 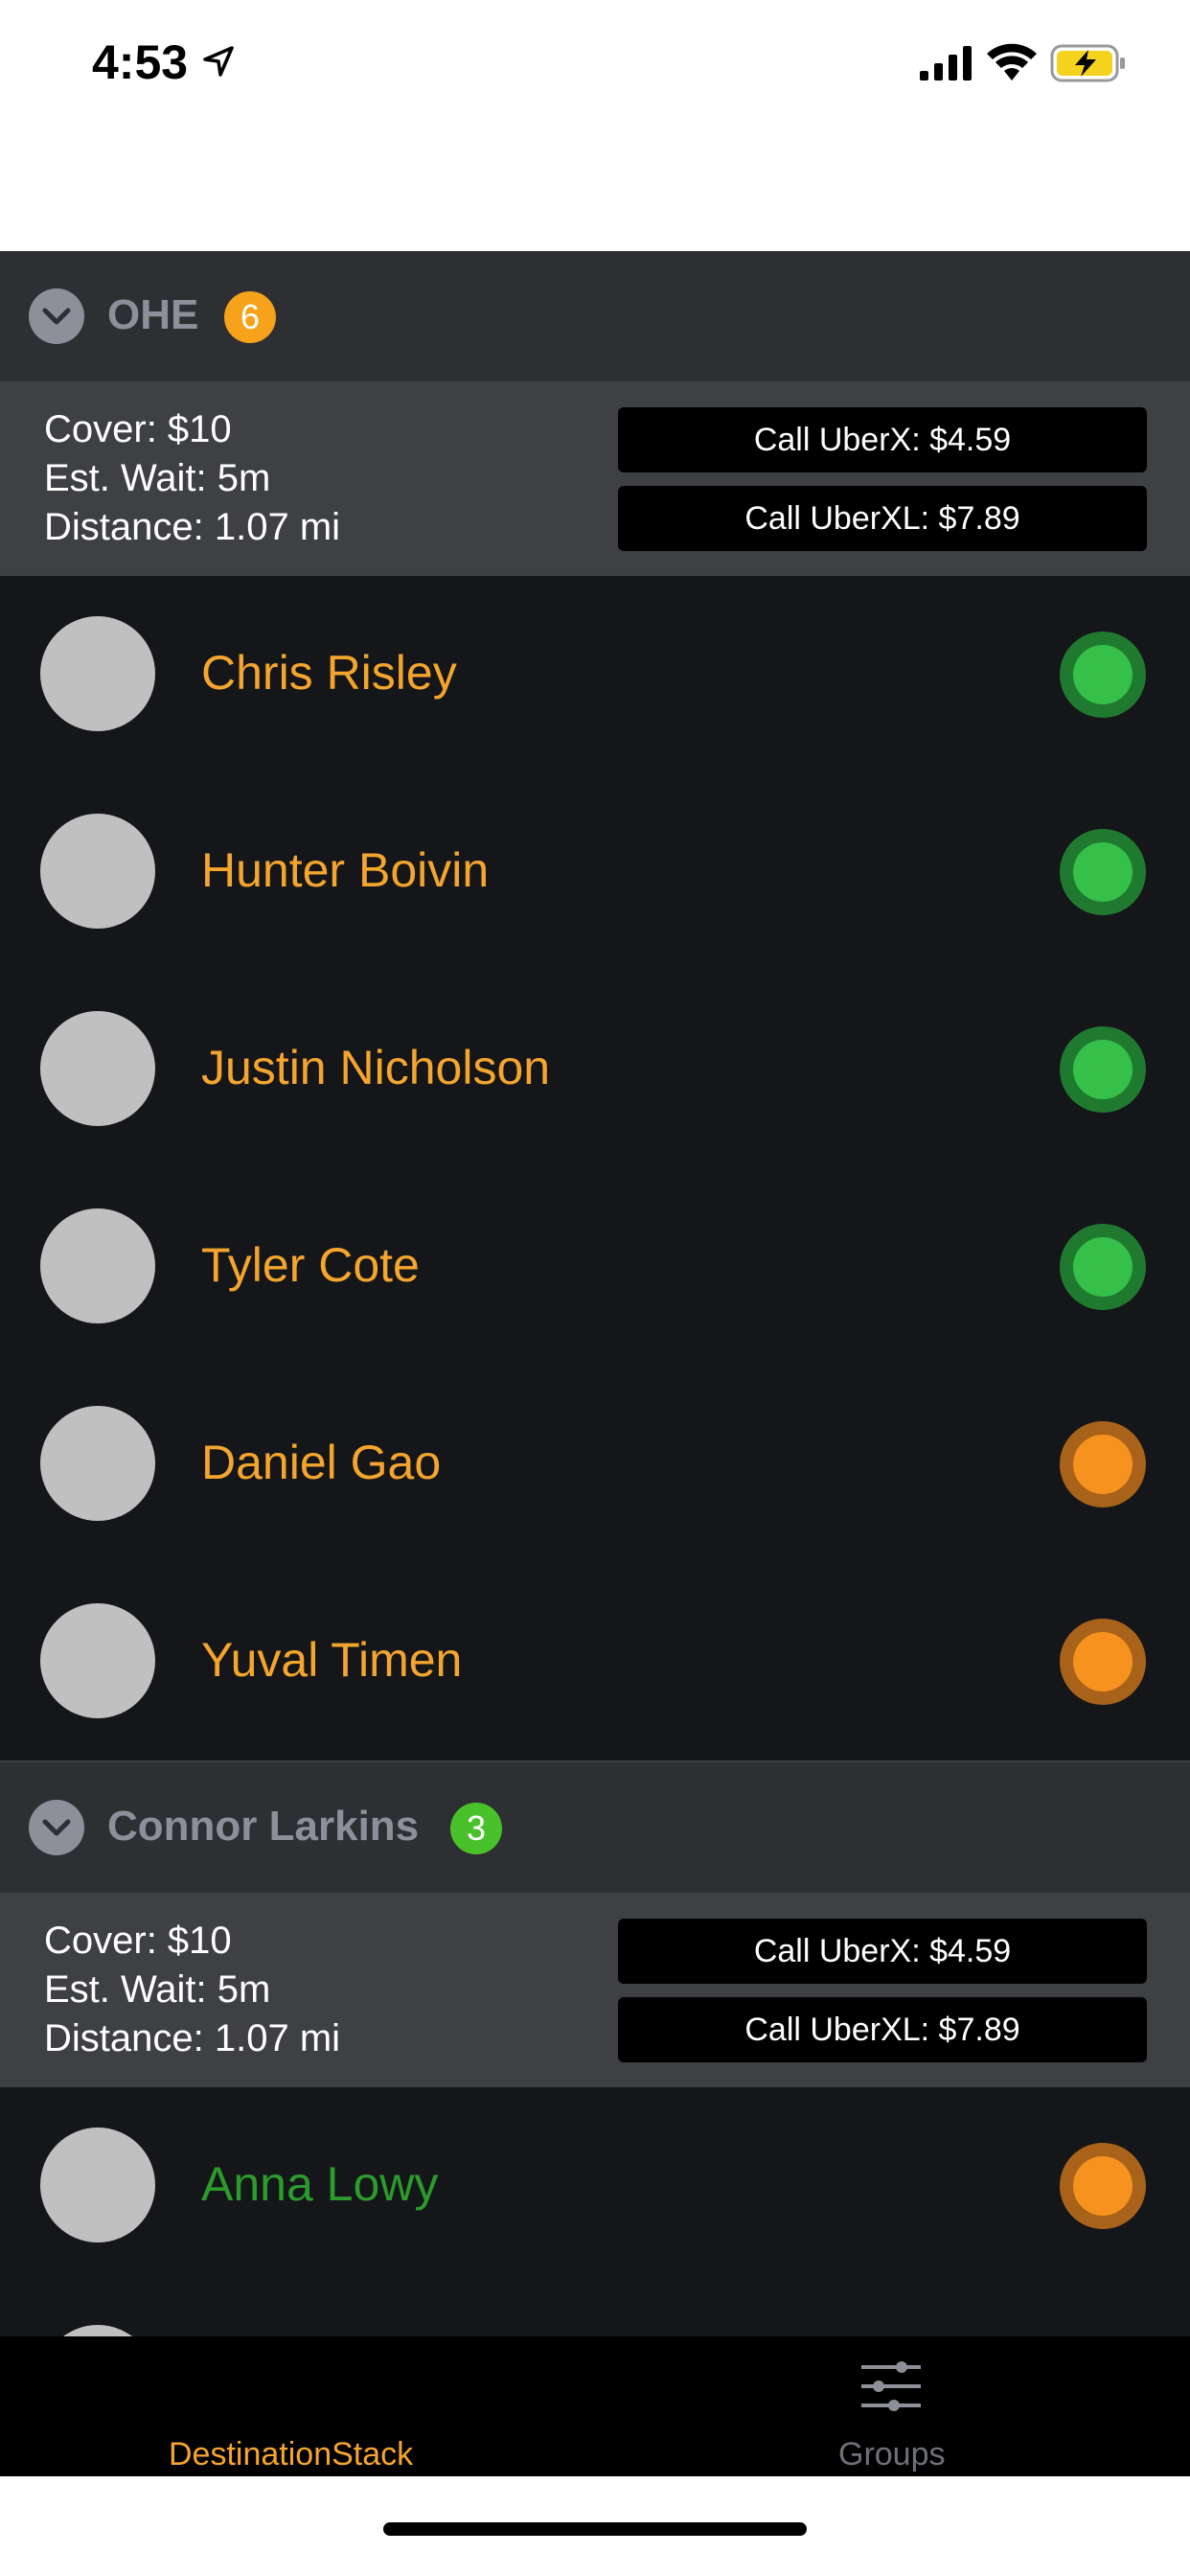 What do you see at coordinates (140, 62) in the screenshot?
I see `status-time: 4:53` at bounding box center [140, 62].